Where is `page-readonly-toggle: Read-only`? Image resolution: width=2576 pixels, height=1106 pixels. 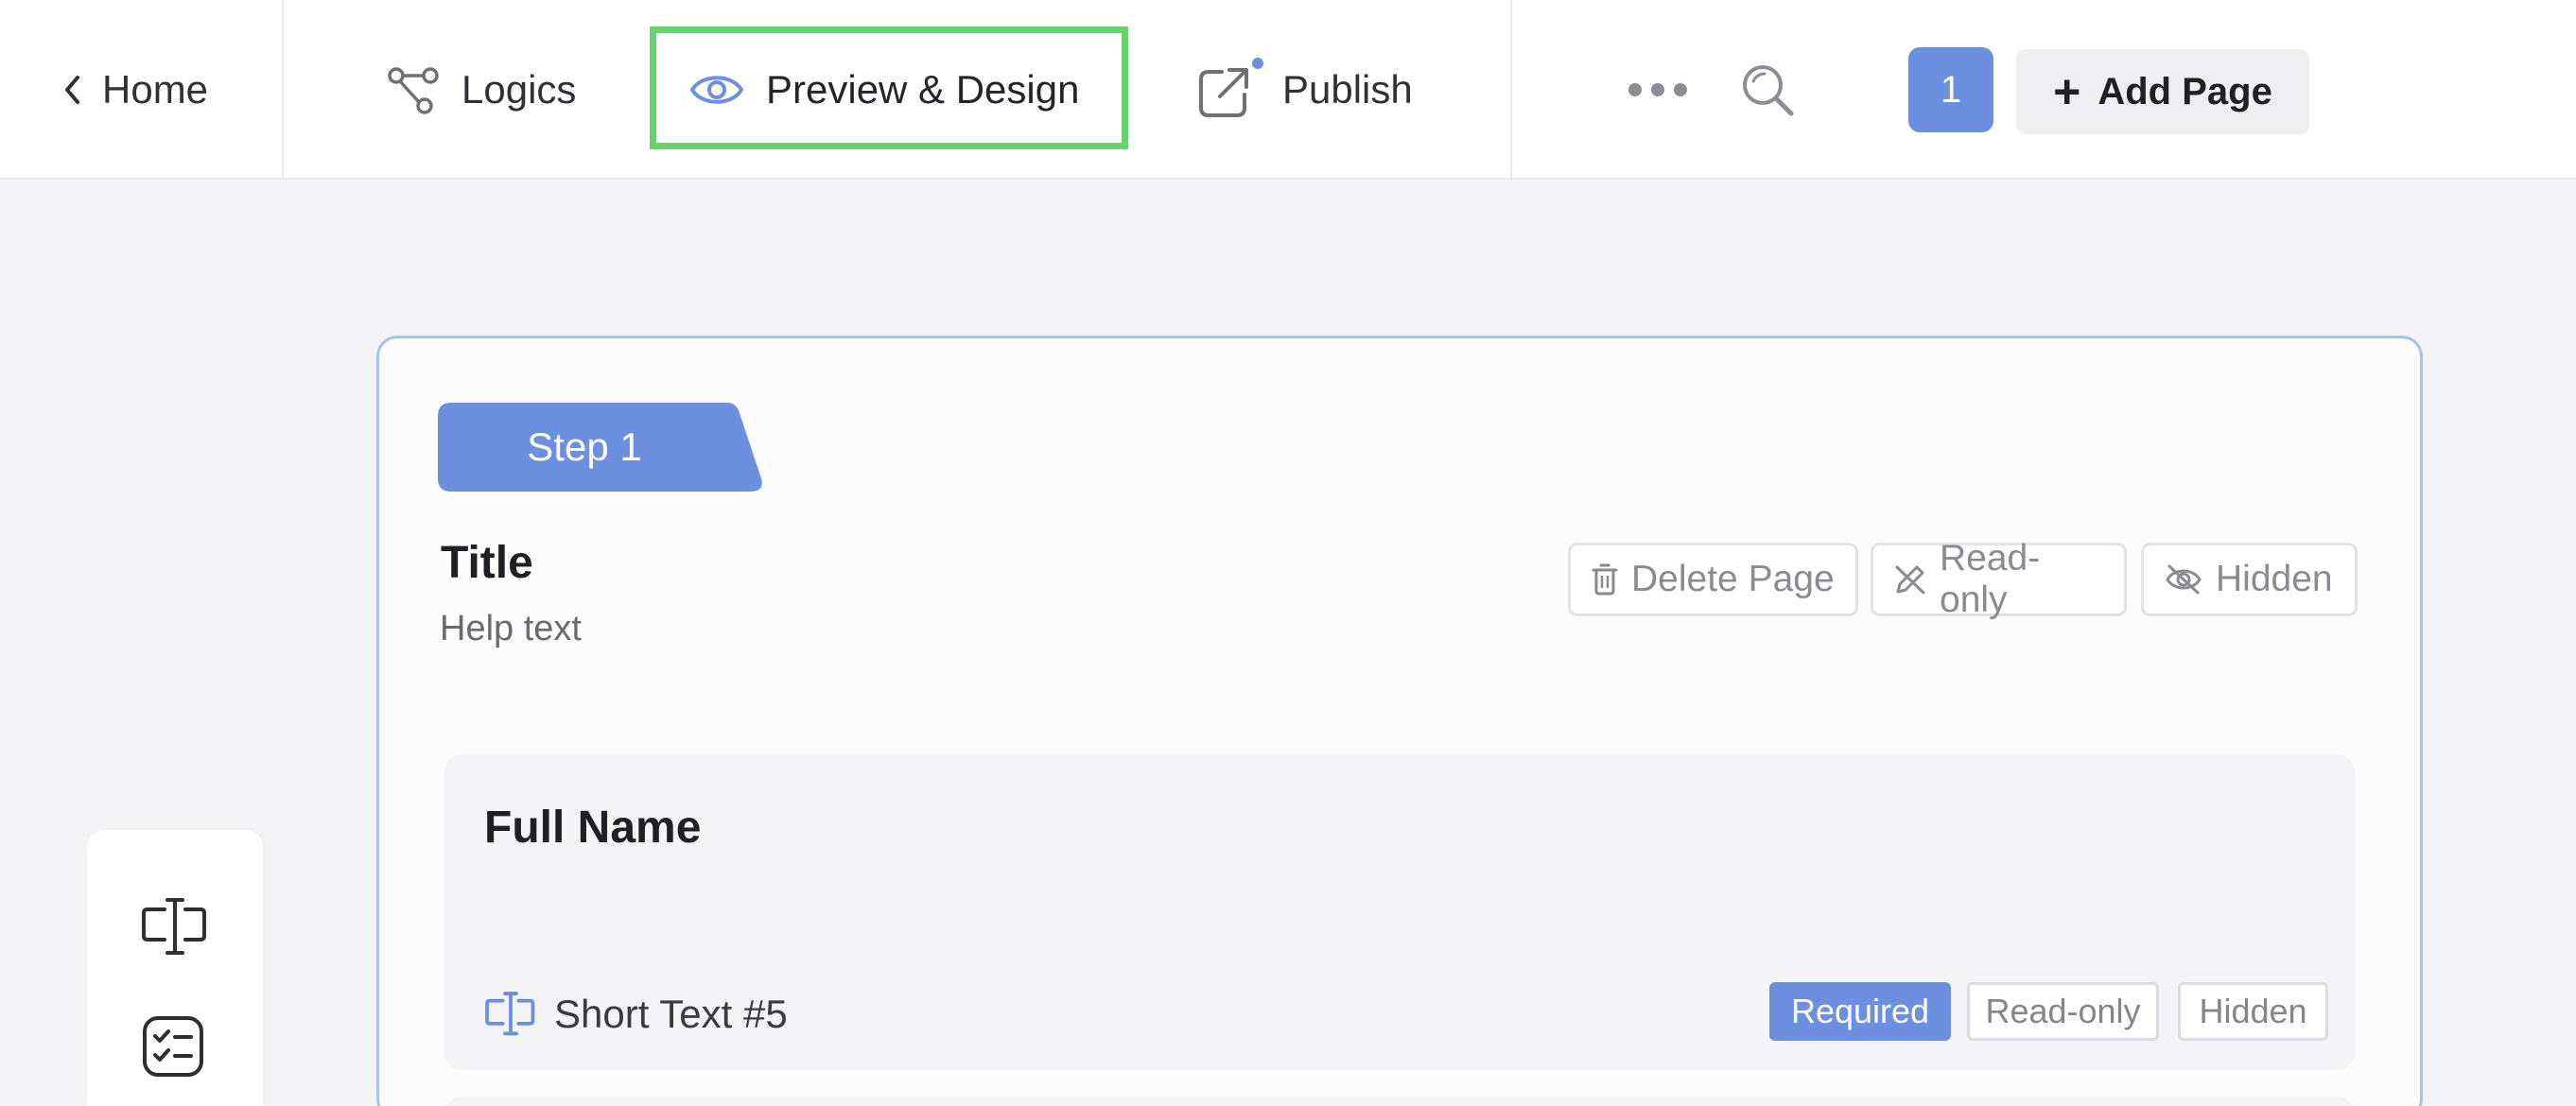
page-readonly-toggle: Read-only is located at coordinates (1999, 579).